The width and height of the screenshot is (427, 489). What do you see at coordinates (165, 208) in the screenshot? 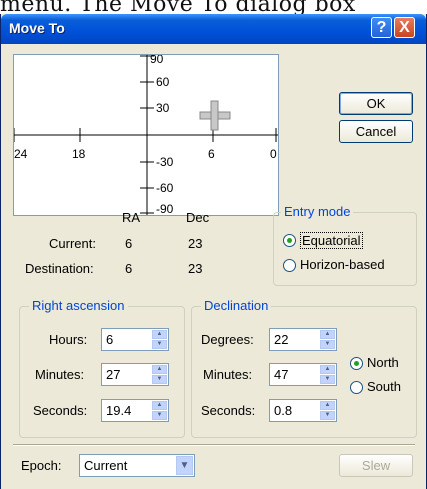
I see `dec-tick-label: -90` at bounding box center [165, 208].